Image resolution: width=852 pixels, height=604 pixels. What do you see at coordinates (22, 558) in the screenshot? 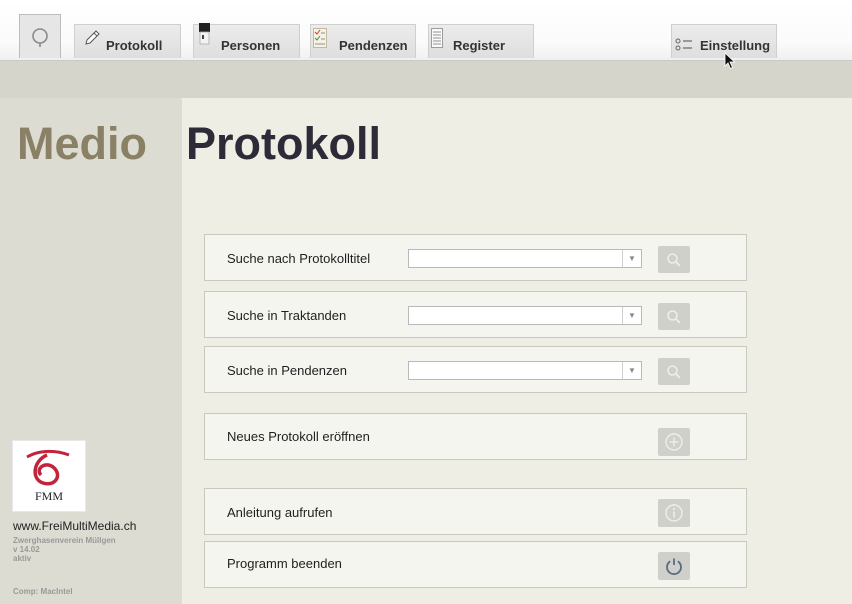
I see `status-text: aktiv` at bounding box center [22, 558].